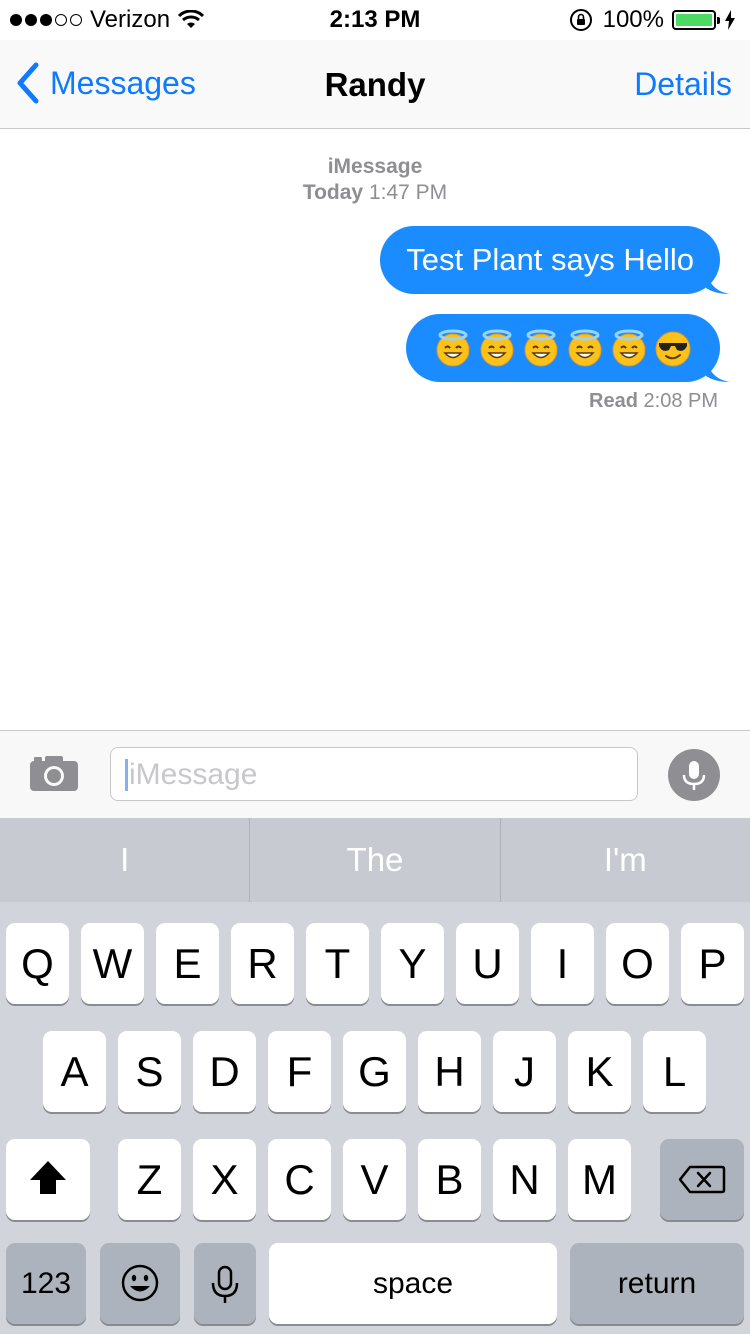 This screenshot has width=750, height=1334. I want to click on key-b: B, so click(449, 1179).